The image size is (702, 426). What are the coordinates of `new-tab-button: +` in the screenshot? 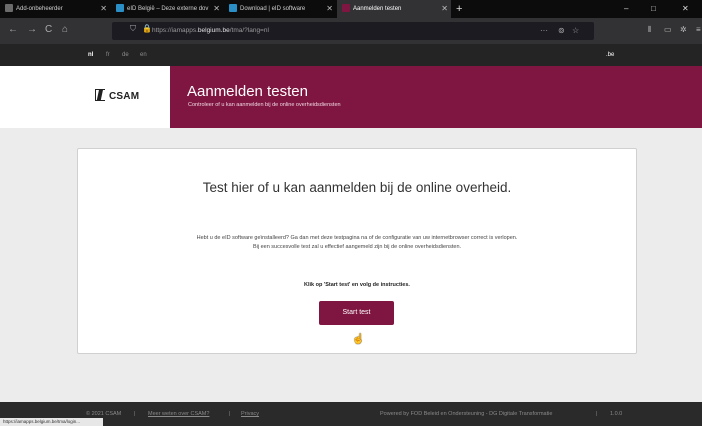 It's located at (459, 9).